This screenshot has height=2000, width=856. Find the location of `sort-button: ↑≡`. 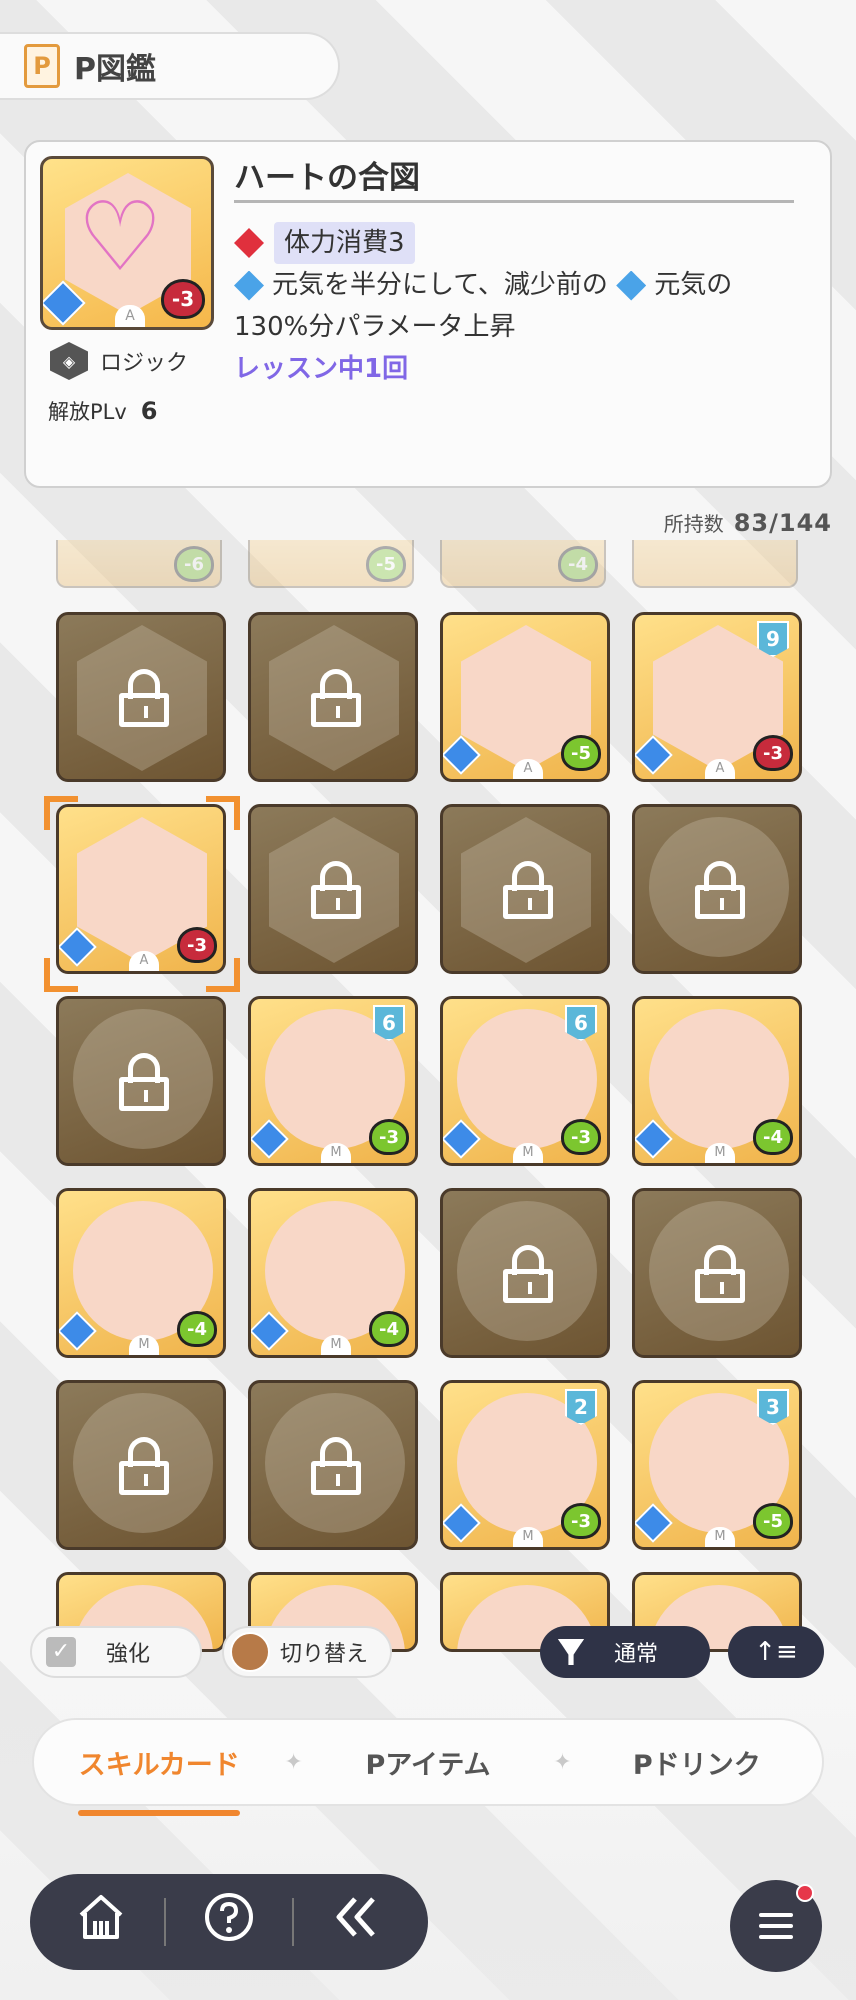

sort-button: ↑≡ is located at coordinates (776, 1652).